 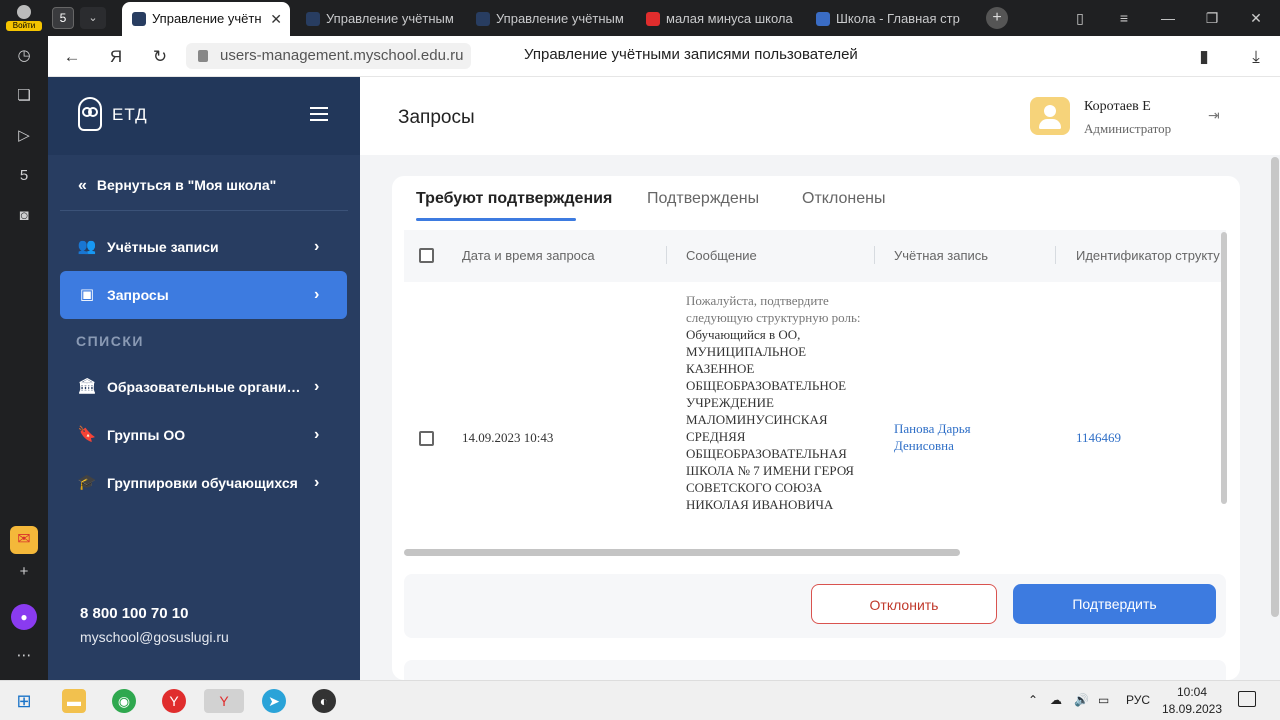 What do you see at coordinates (1098, 437) in the screenshot?
I see `identifier-link: 1146469` at bounding box center [1098, 437].